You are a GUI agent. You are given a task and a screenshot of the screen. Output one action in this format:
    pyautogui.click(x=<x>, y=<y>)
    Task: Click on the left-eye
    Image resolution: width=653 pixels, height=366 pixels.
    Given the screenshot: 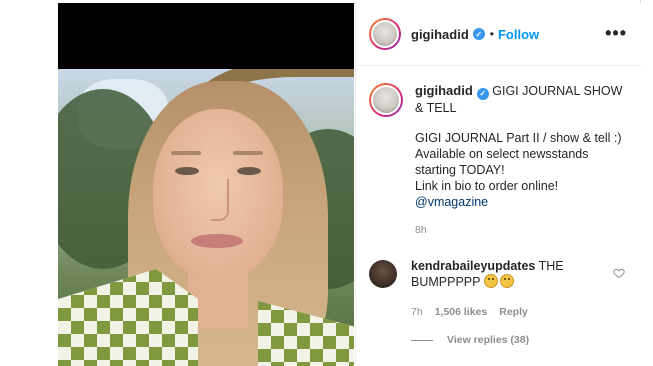 What is the action you would take?
    pyautogui.click(x=187, y=171)
    